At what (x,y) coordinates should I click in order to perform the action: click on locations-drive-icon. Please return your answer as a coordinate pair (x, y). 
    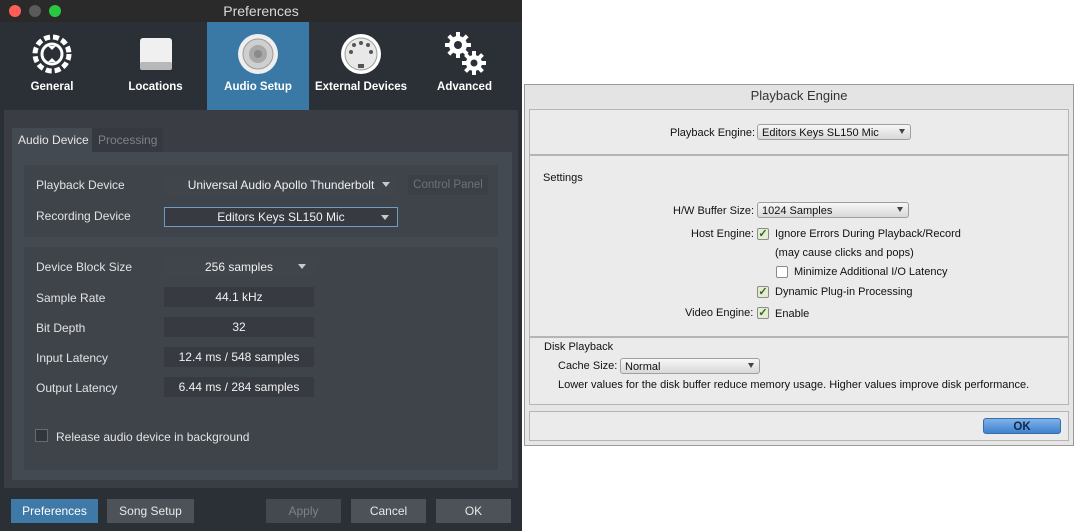
    Looking at the image, I should click on (155, 54).